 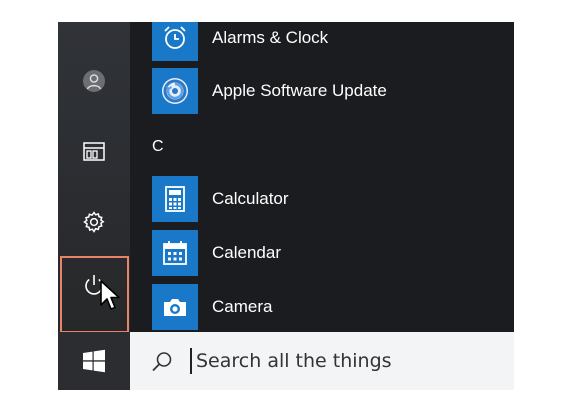 I want to click on user-avatar-icon, so click(x=94, y=81).